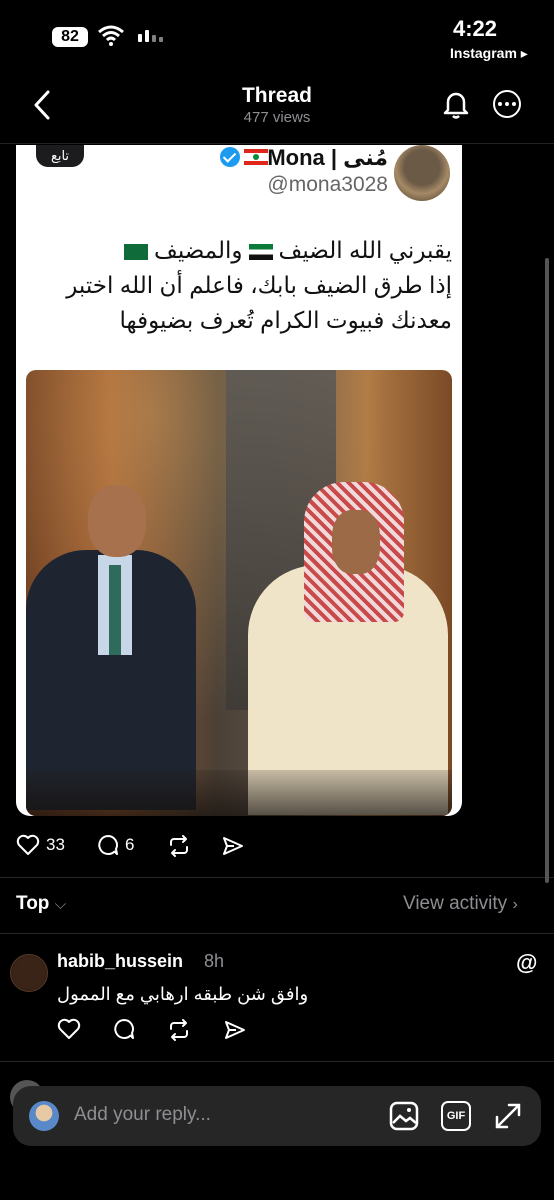  What do you see at coordinates (259, 285) in the screenshot?
I see `post-text-line2: إذا طرق الضيف بابك، فاعلم أن الله اختبر` at bounding box center [259, 285].